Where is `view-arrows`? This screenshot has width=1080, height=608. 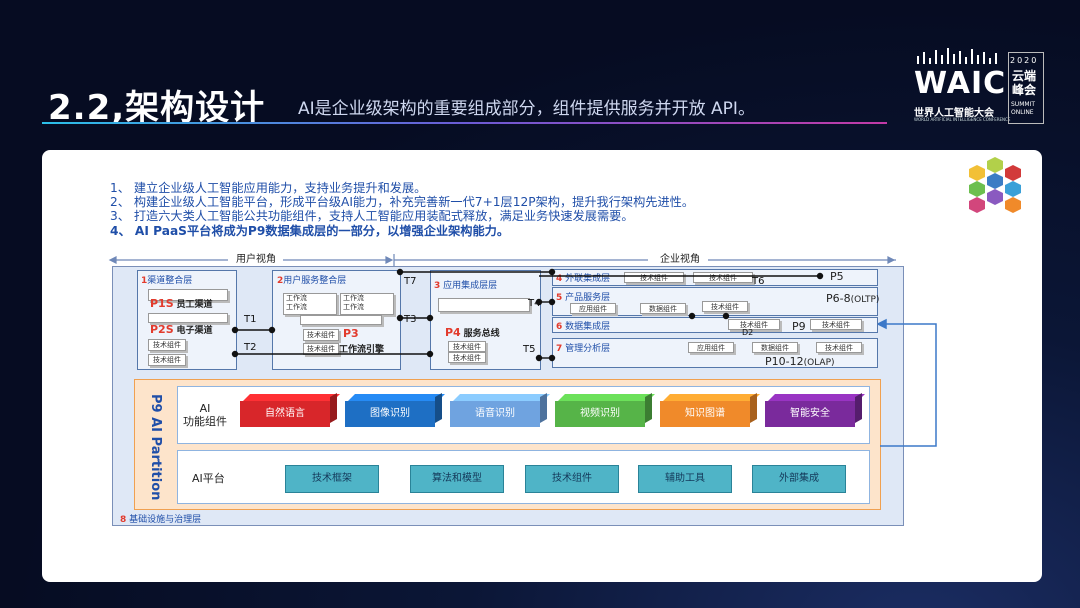
view-arrows is located at coordinates (502, 260).